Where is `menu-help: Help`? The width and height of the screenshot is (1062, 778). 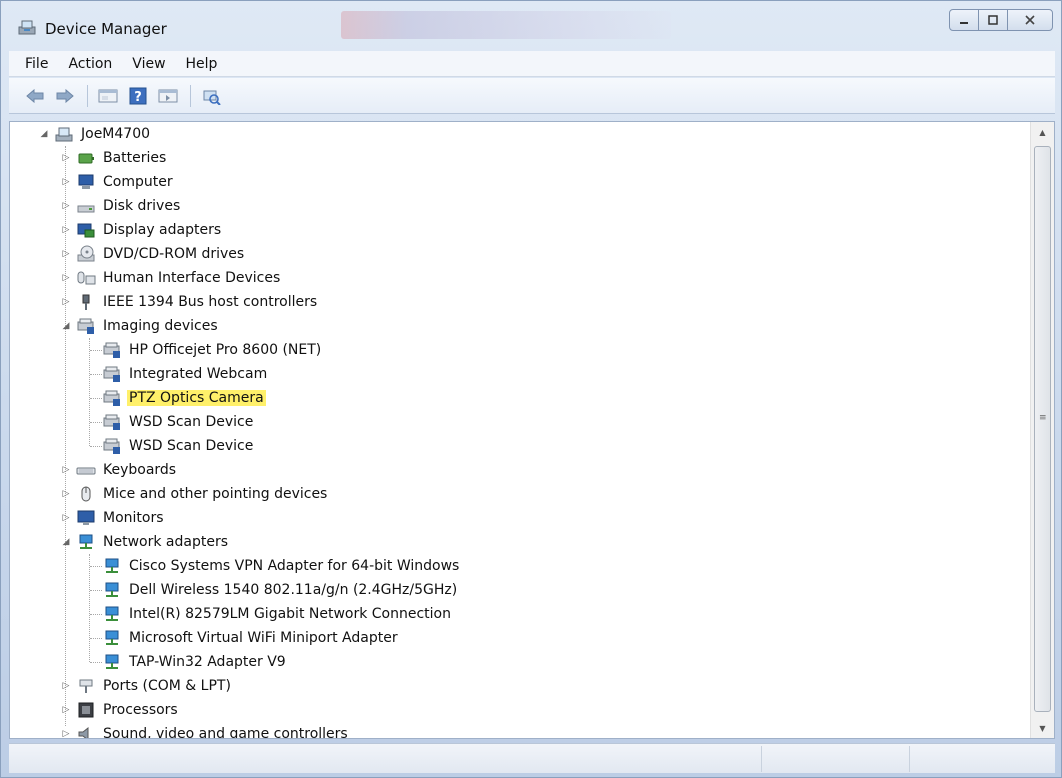 menu-help: Help is located at coordinates (202, 64).